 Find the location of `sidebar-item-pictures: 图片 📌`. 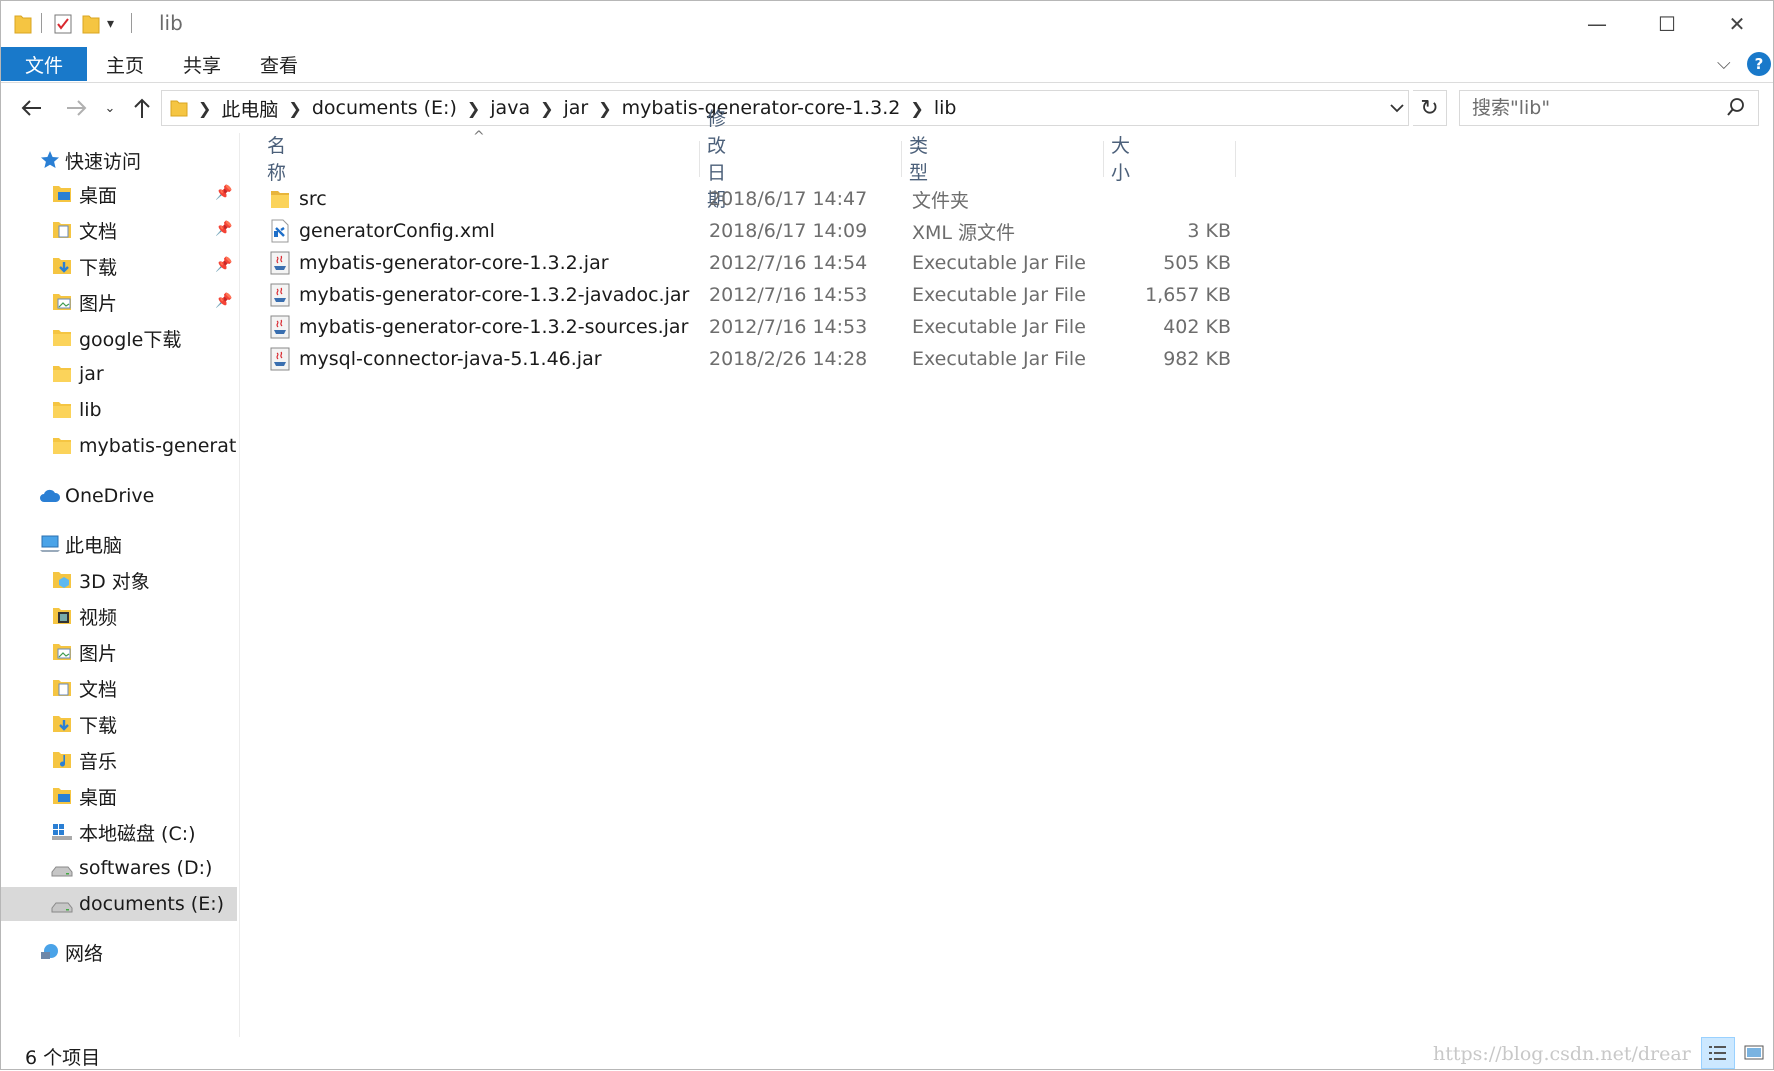

sidebar-item-pictures: 图片 📌 is located at coordinates (119, 302).